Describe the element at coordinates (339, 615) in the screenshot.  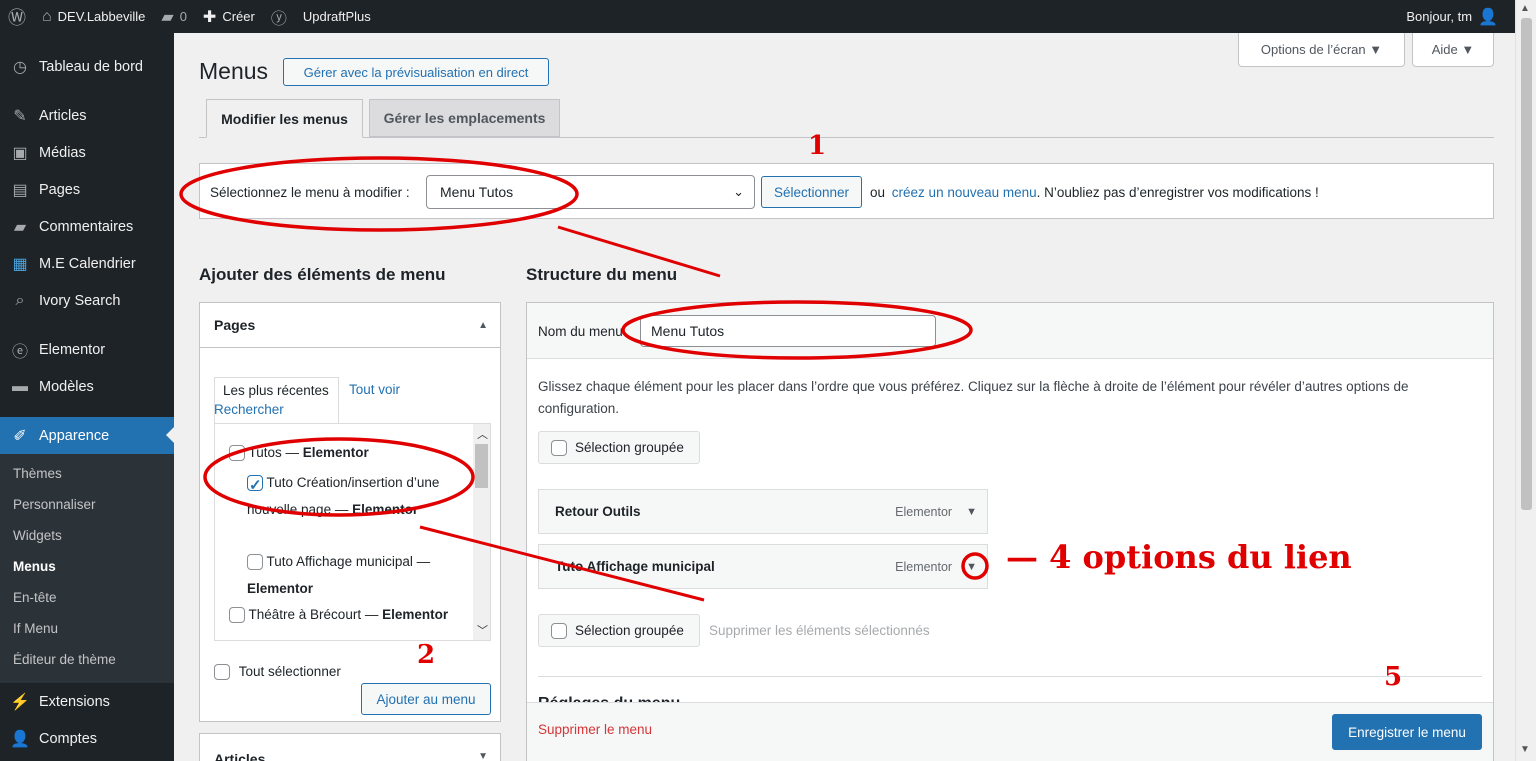
I see `list-item: Théâtre à Brécourt — Elementor` at that location.